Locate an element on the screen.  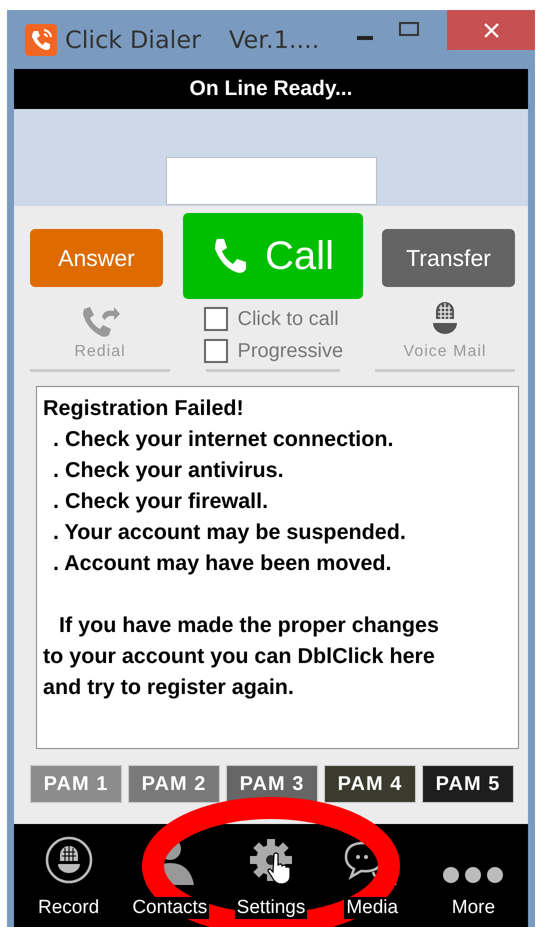
media-nav-button: Media is located at coordinates (372, 875).